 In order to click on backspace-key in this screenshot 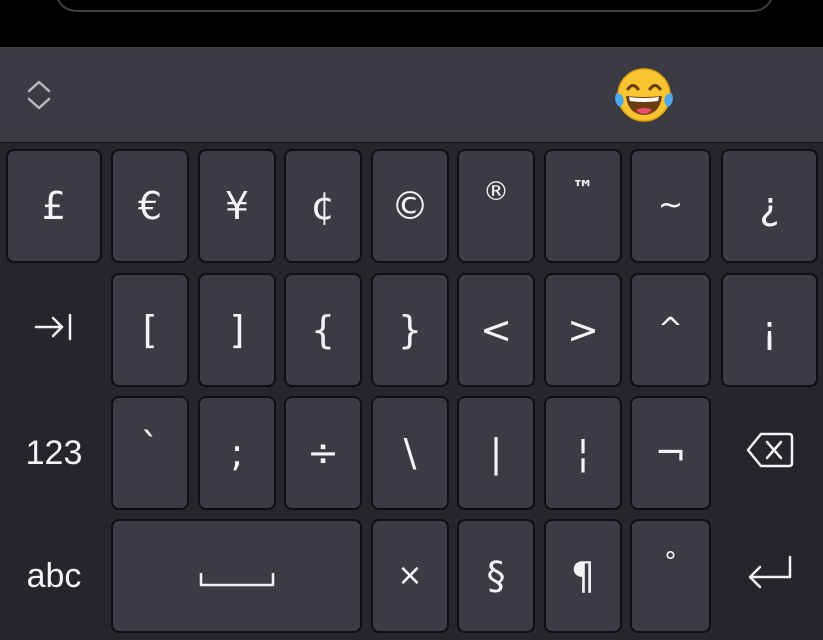, I will do `click(769, 453)`.